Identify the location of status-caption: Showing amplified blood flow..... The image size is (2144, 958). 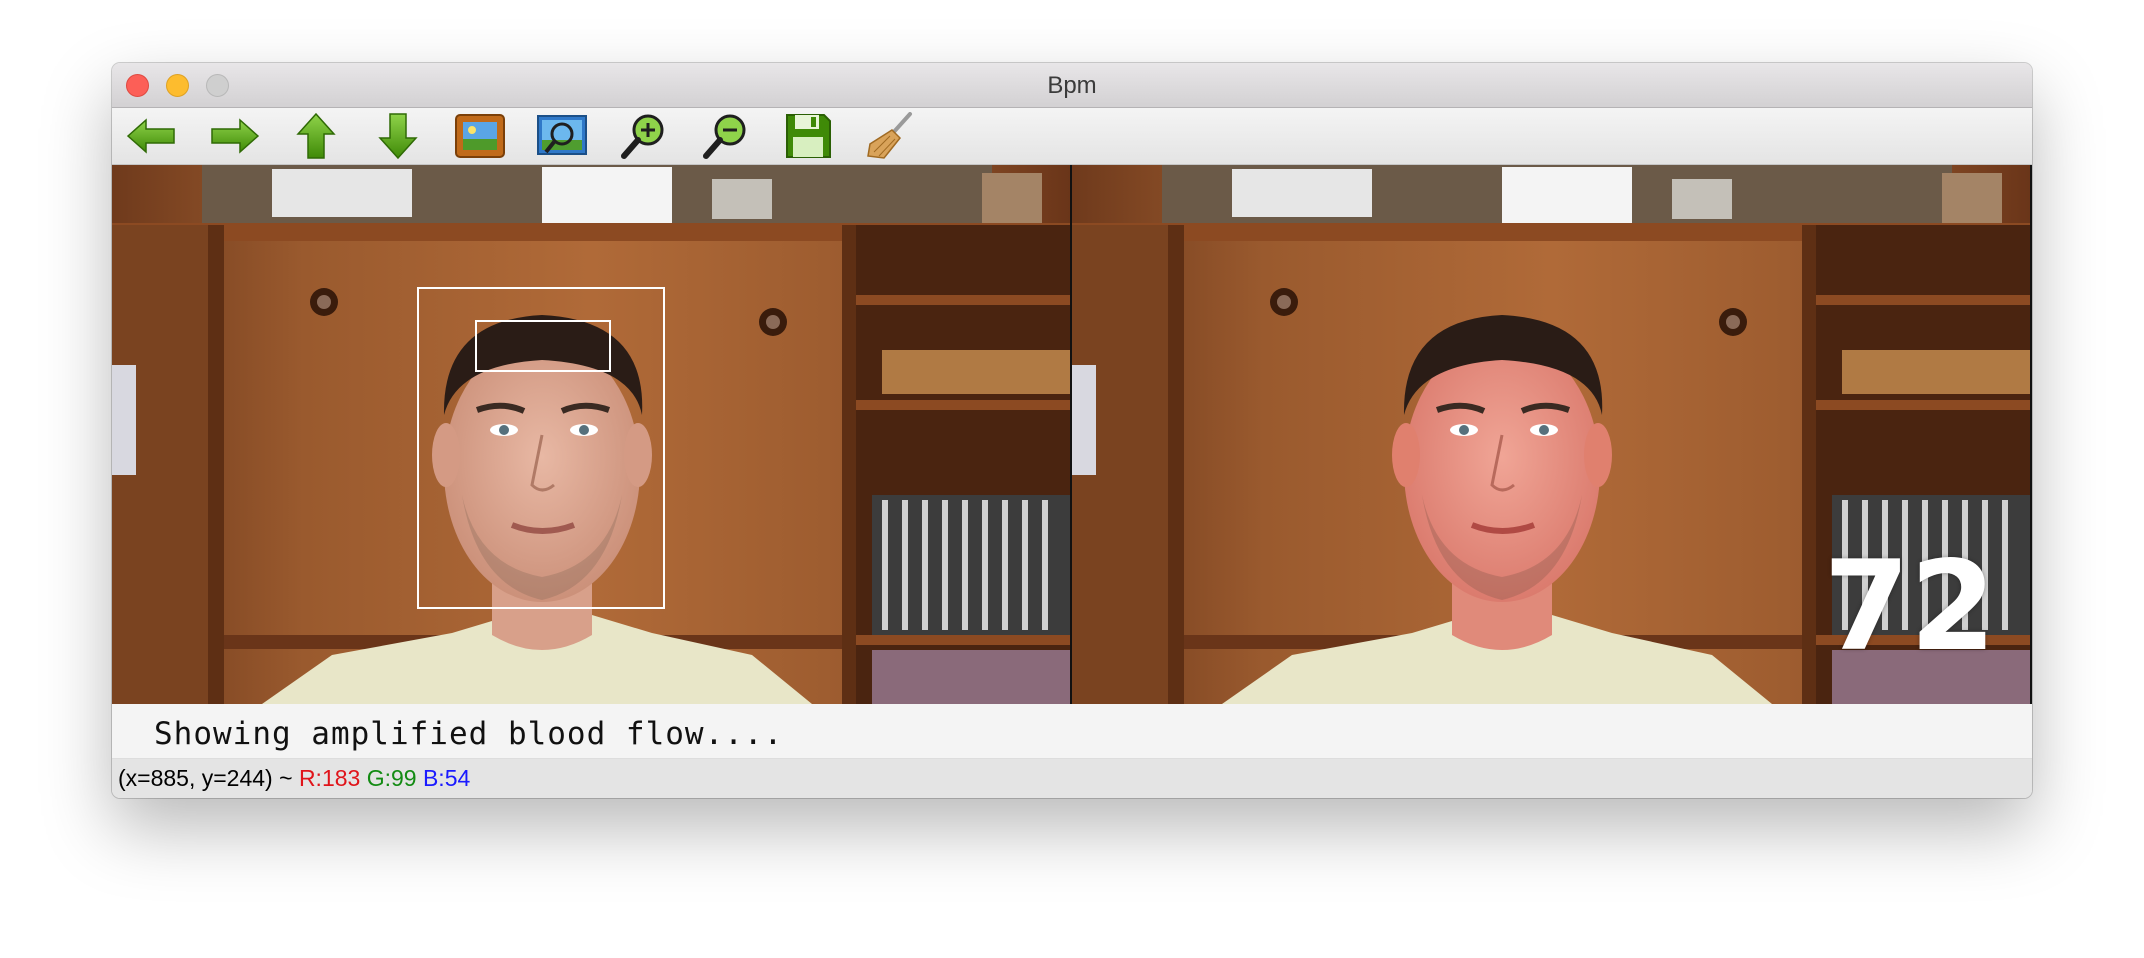
(1072, 731).